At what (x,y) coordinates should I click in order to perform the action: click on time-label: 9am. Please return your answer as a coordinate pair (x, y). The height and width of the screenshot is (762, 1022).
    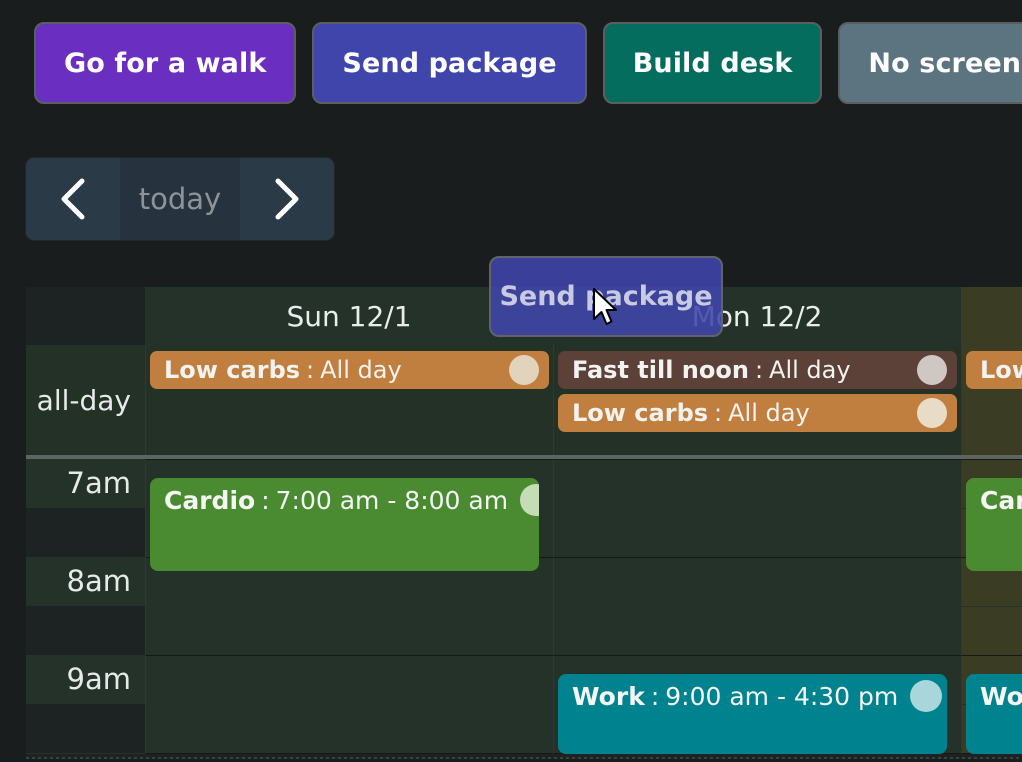
    Looking at the image, I should click on (85, 679).